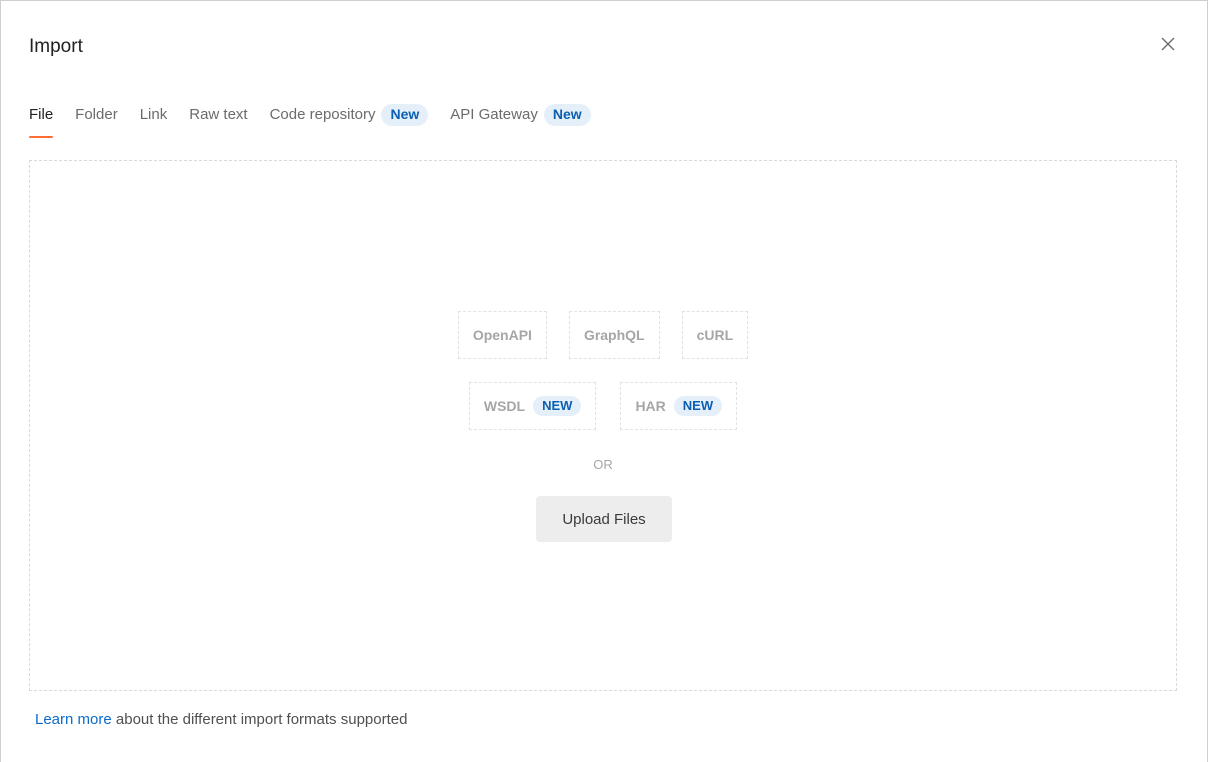 This screenshot has width=1208, height=762. What do you see at coordinates (41, 114) in the screenshot?
I see `tab-label: File` at bounding box center [41, 114].